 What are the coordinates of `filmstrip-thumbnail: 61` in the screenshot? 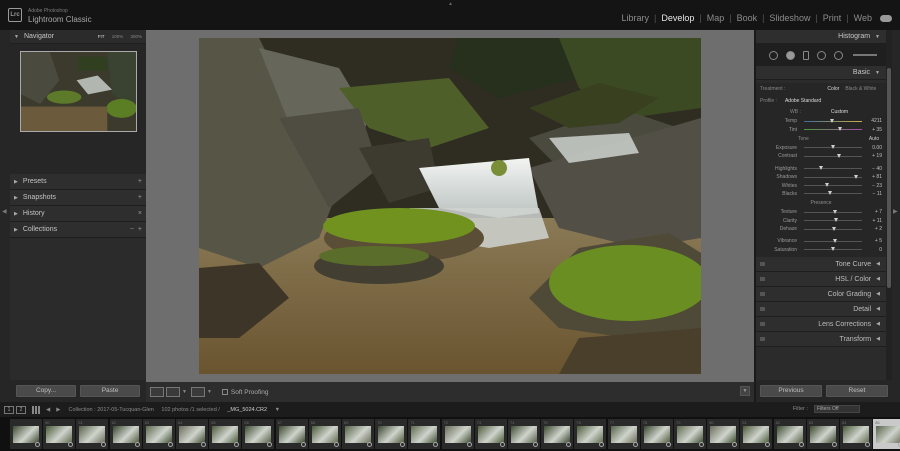 It's located at (92, 434).